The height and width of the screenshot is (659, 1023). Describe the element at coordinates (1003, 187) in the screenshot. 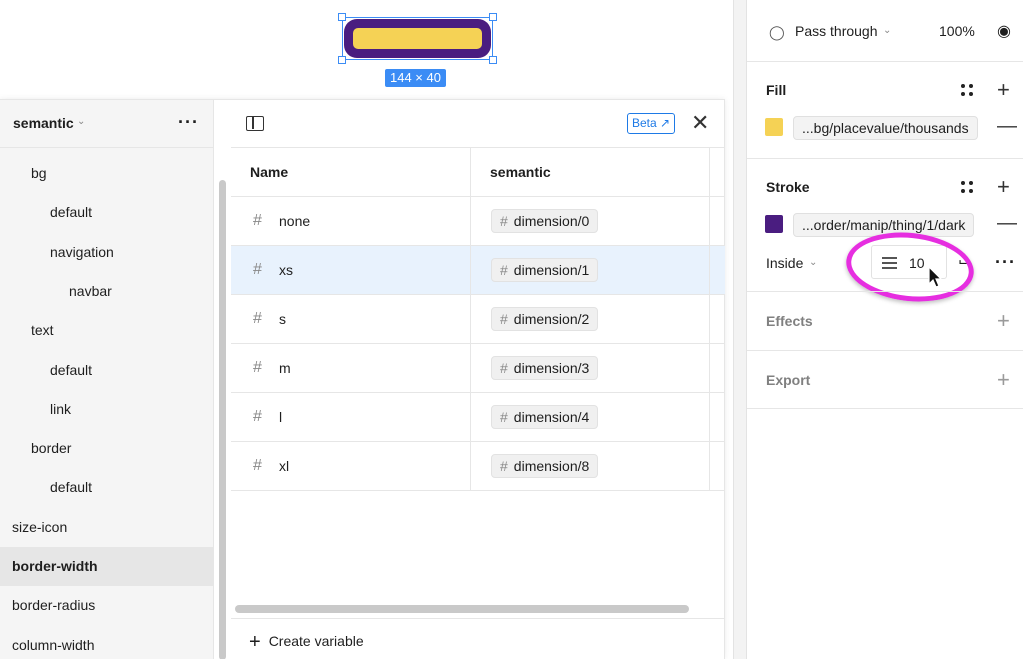

I see `add-stroke-icon: +` at that location.